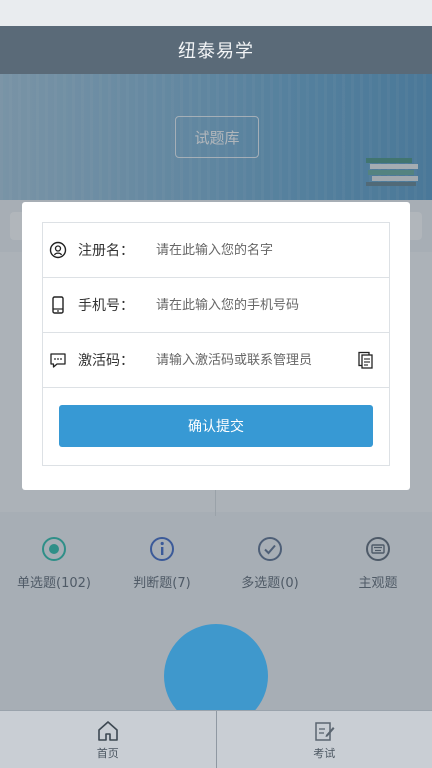 The image size is (432, 768). I want to click on category-label: 多选题(0), so click(270, 583).